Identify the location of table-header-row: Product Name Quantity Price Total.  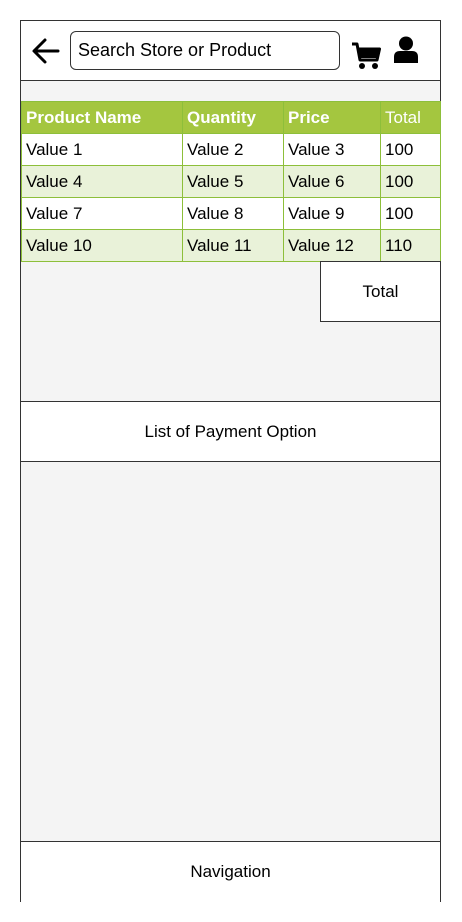
(231, 117).